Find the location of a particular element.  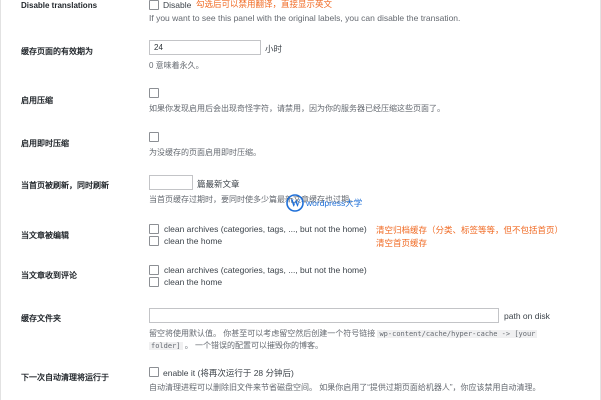

cache-folder-suffix: path on disk is located at coordinates (527, 316).